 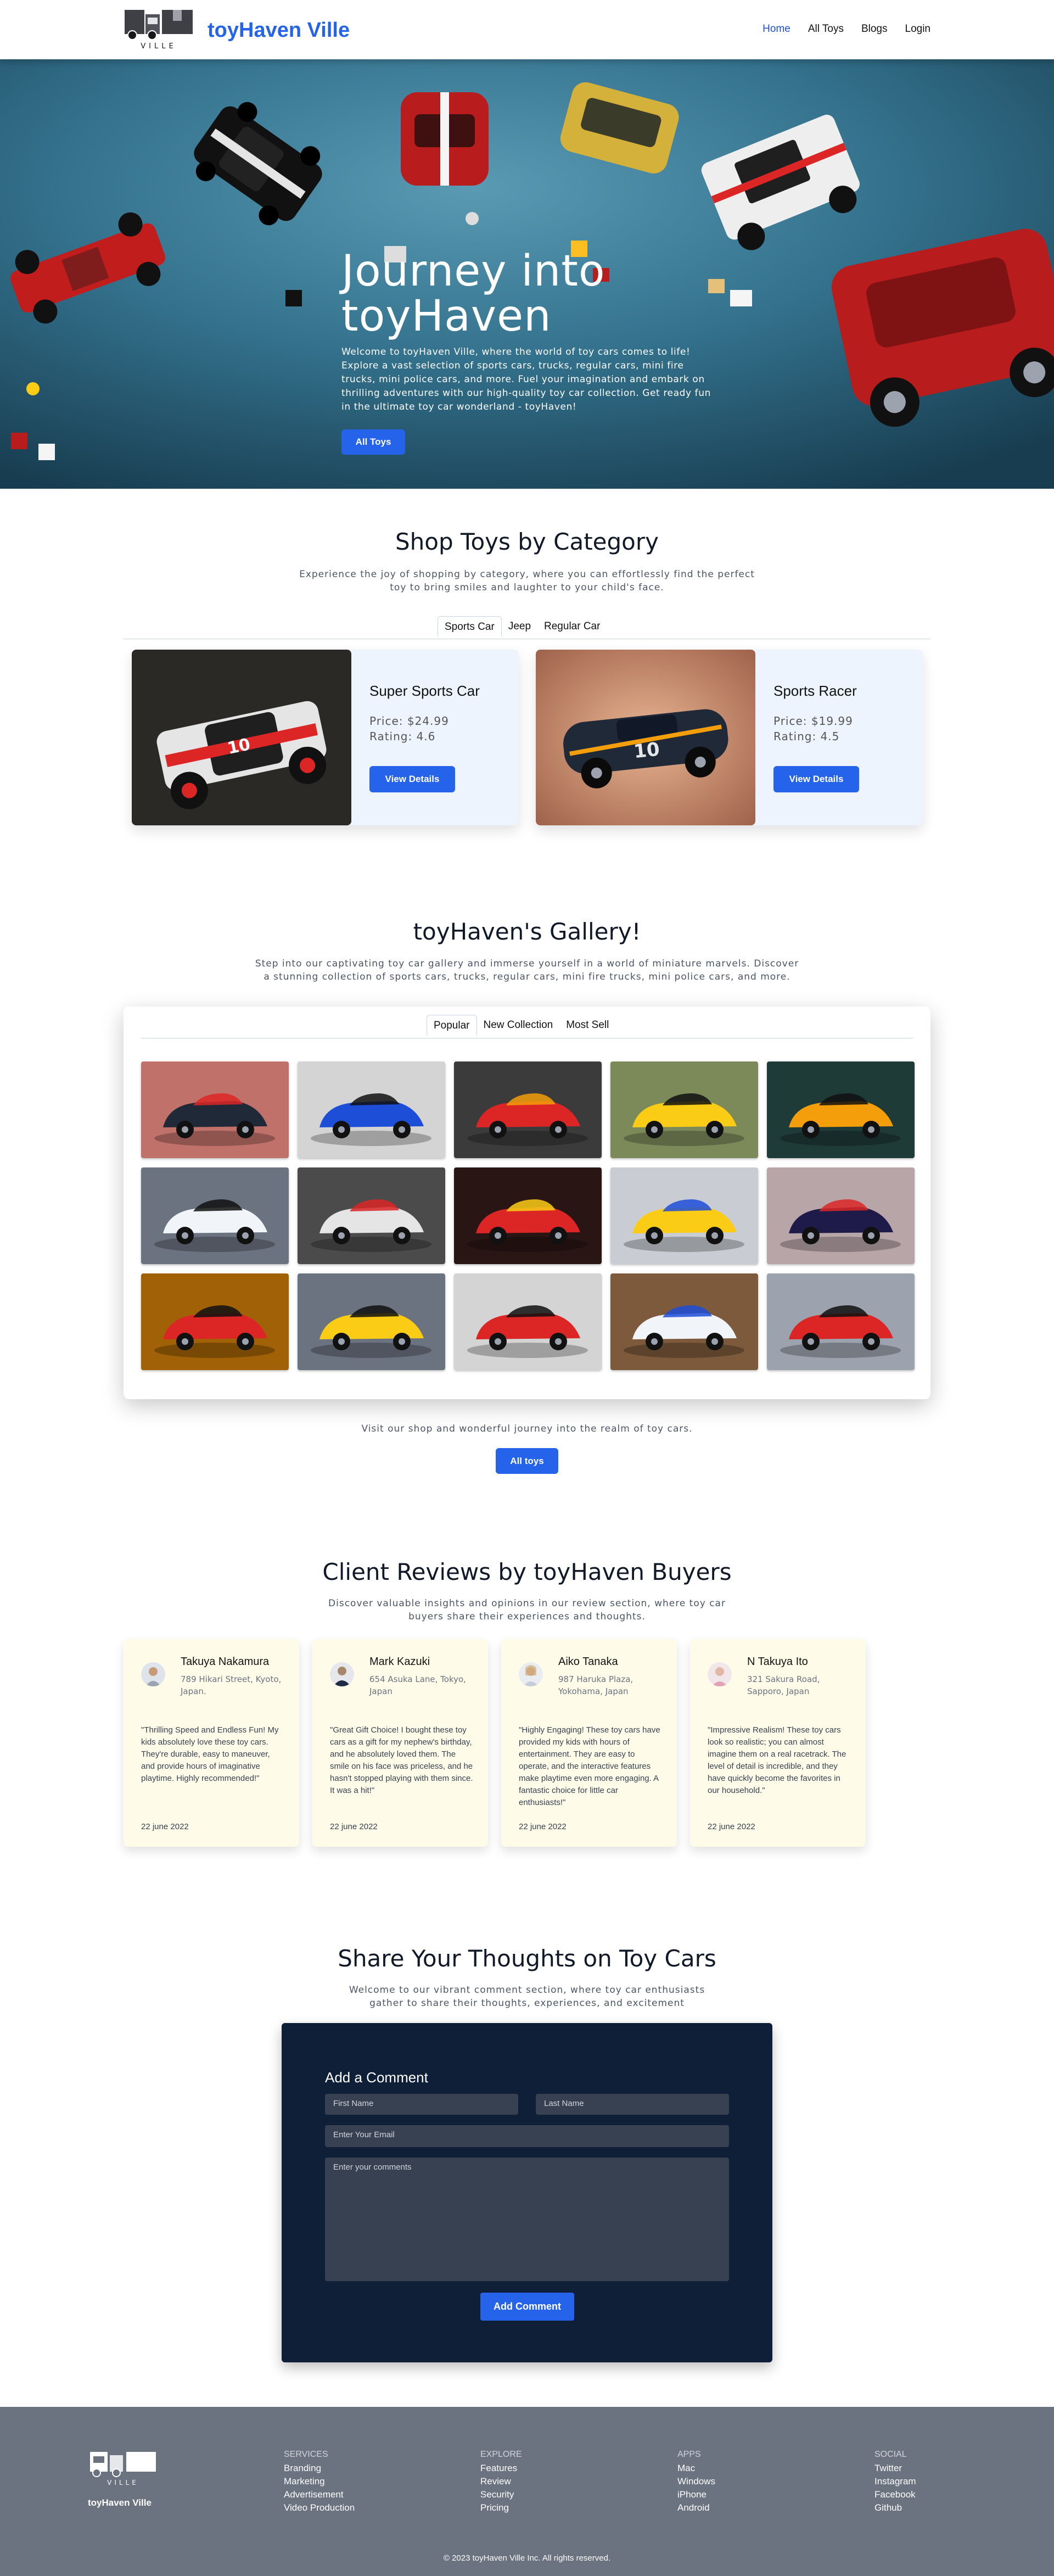 What do you see at coordinates (895, 2507) in the screenshot?
I see `footer-link: Github` at bounding box center [895, 2507].